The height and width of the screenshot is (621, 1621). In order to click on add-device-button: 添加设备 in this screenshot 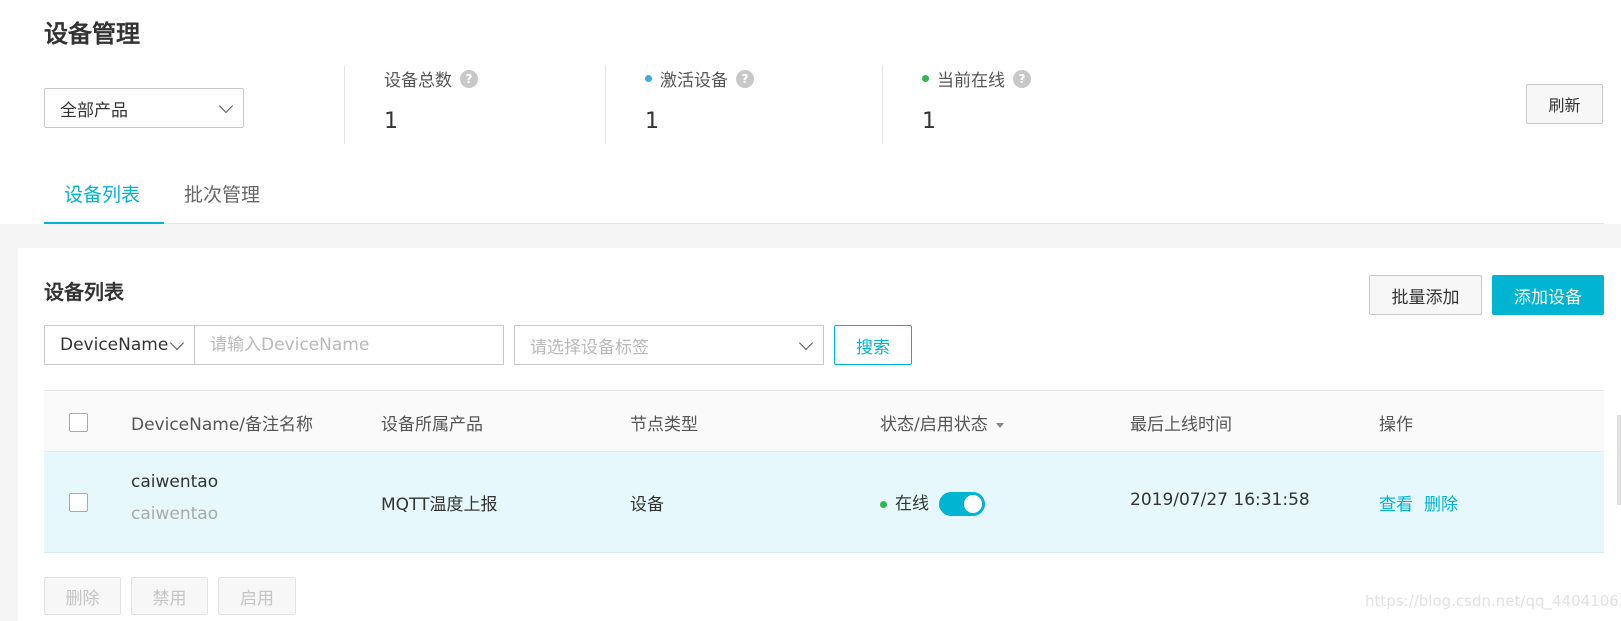, I will do `click(1548, 295)`.